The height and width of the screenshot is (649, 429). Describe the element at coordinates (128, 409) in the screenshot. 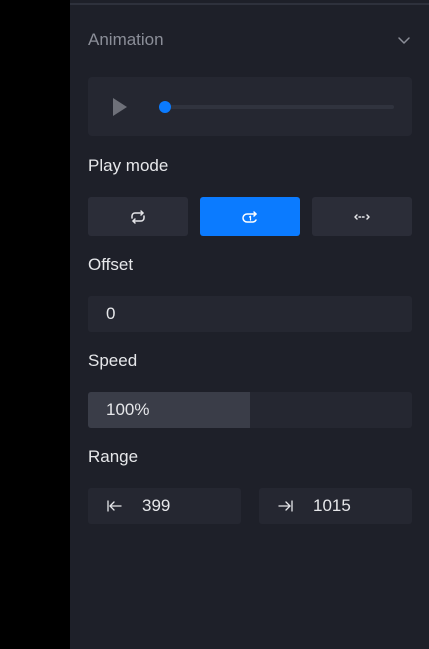

I see `speed-value: 100%` at that location.